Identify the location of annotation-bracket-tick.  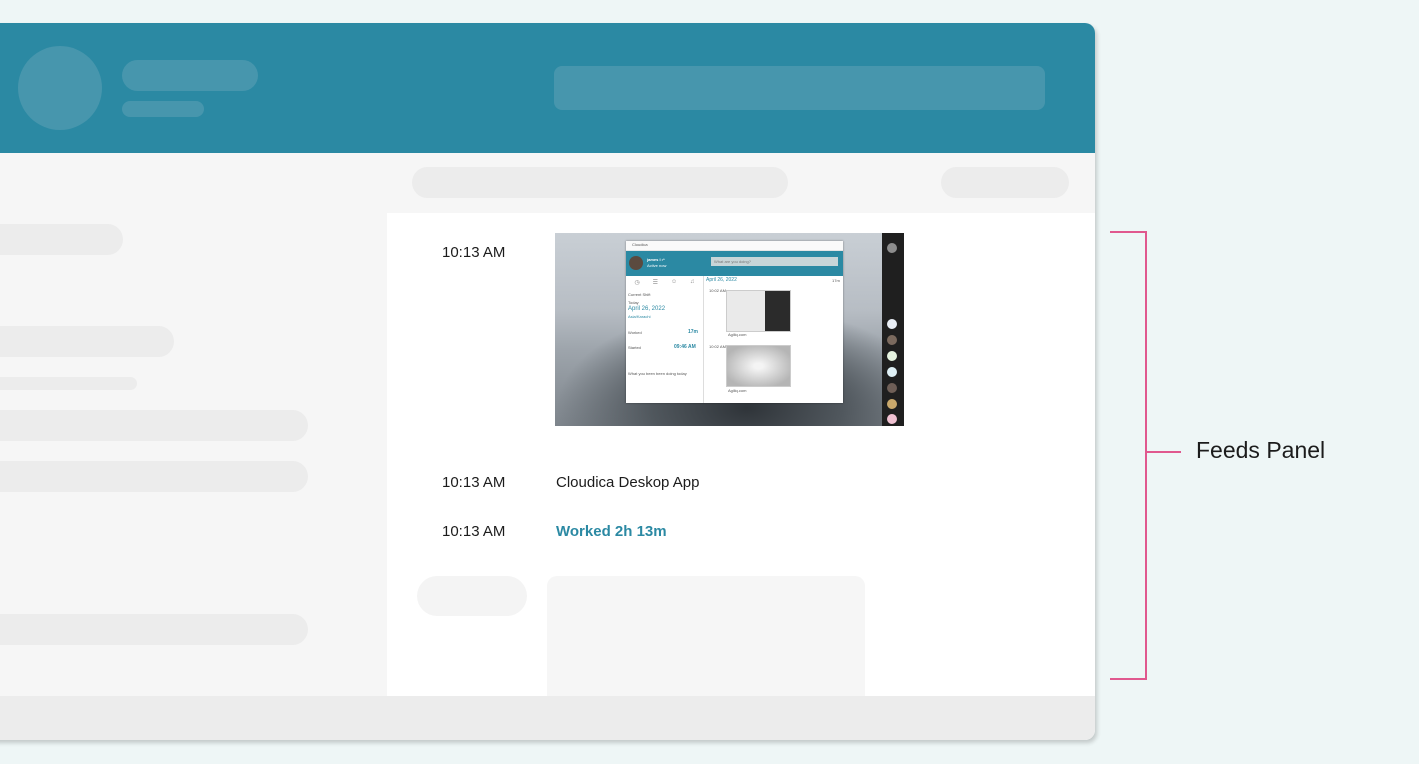
(1164, 452).